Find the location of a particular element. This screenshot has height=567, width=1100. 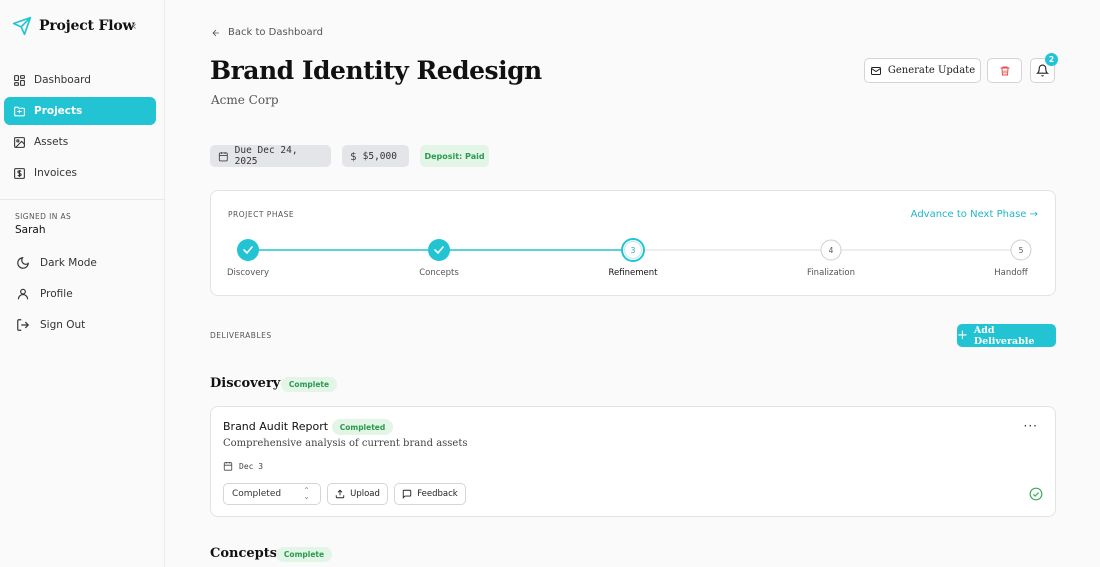

phase-step-number: 3 is located at coordinates (633, 250).